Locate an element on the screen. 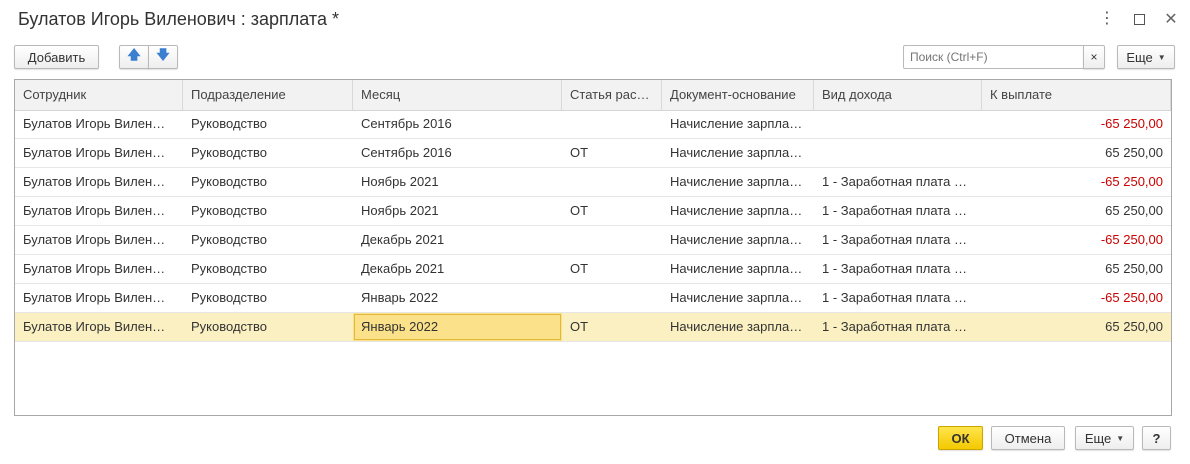  title-bar: Булатов Игорь Виленович : зарплата * ⋮ ✕ is located at coordinates (595, 20).